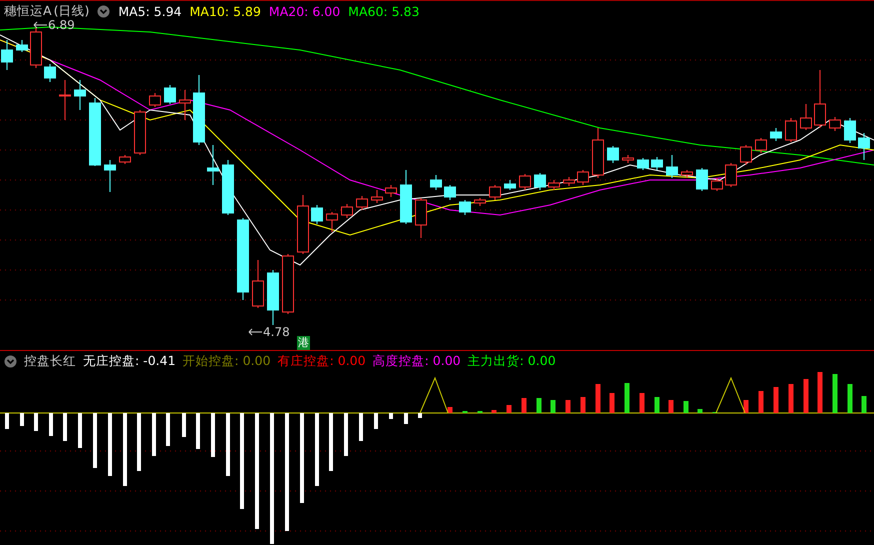 This screenshot has width=874, height=545. What do you see at coordinates (28, 11) in the screenshot?
I see `stock-name: 穗恒运A` at bounding box center [28, 11].